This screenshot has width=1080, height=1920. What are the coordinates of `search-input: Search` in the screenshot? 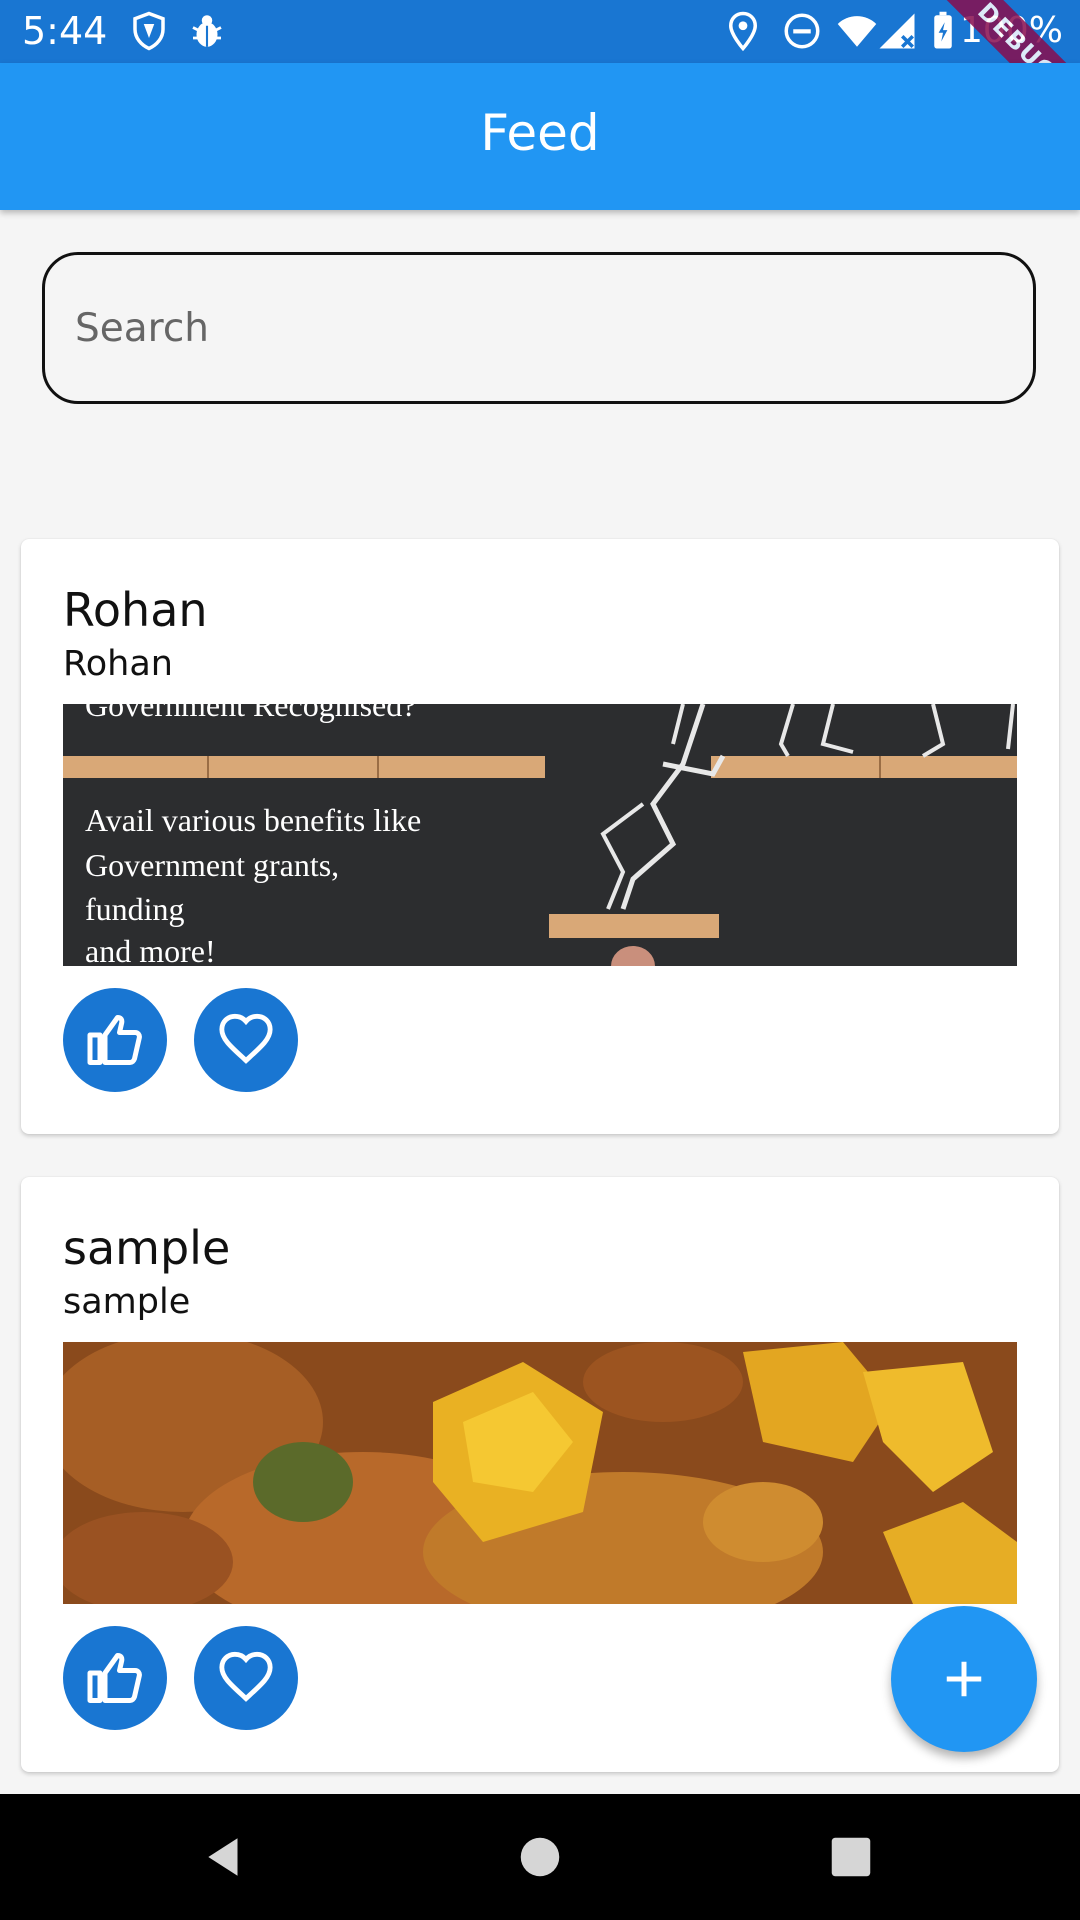 It's located at (539, 328).